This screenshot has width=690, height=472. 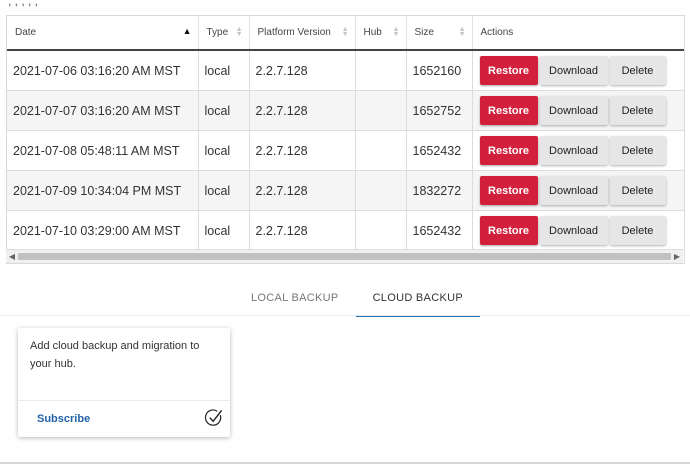 I want to click on backup-tabs: LOCAL BACKUP CLOUD BACKUP, so click(x=357, y=301).